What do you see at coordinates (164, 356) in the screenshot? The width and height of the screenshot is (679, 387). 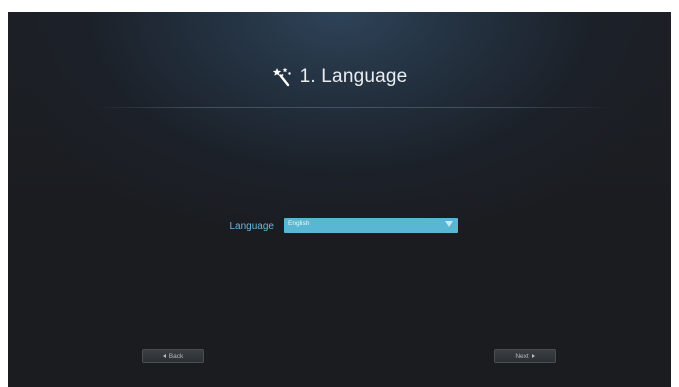 I see `arrow-left-icon` at bounding box center [164, 356].